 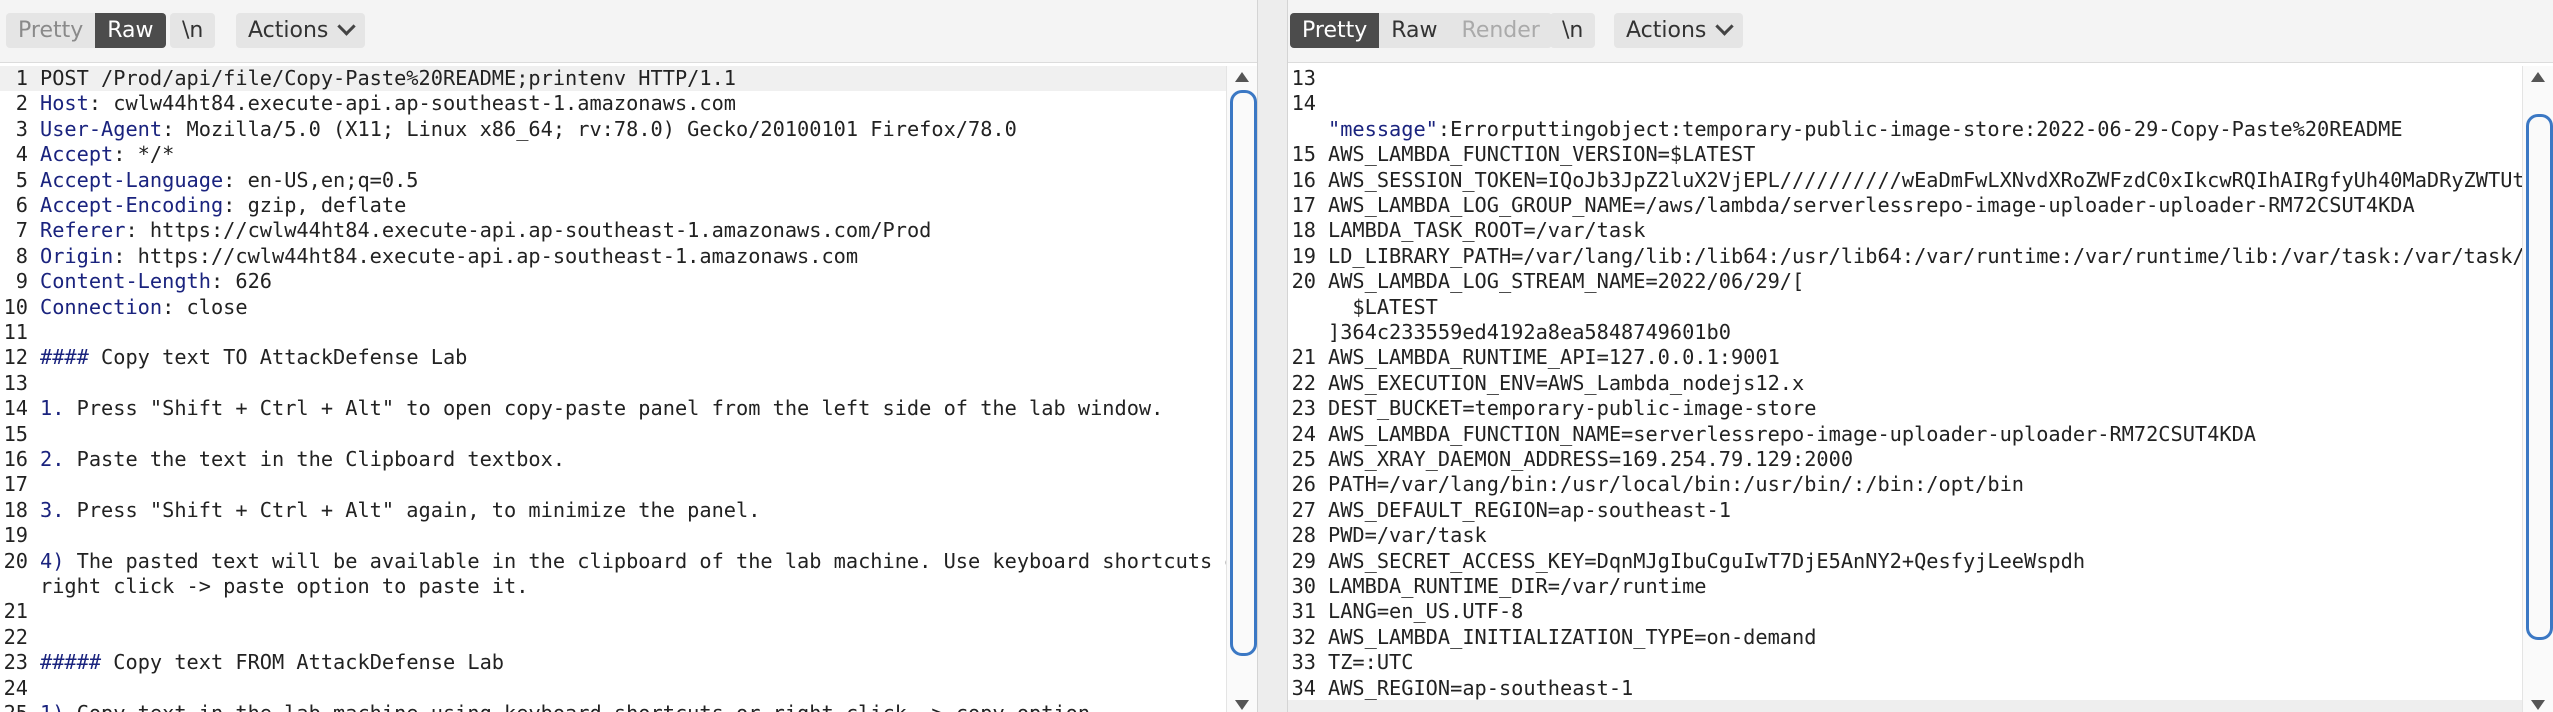 I want to click on line-number: 15, so click(x=1303, y=154).